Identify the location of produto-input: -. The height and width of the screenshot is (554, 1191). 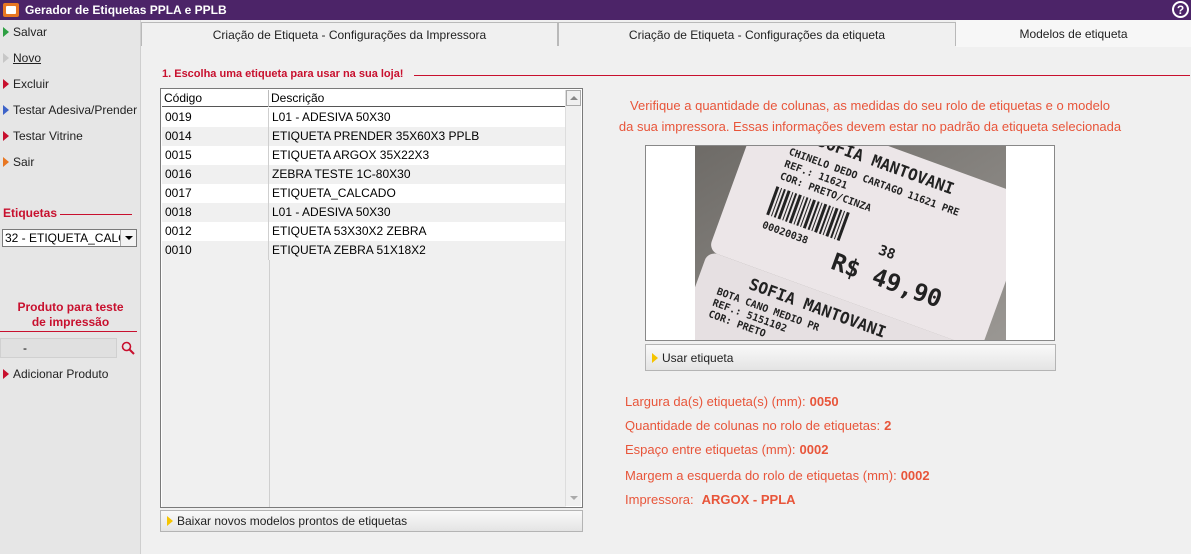
(58, 348).